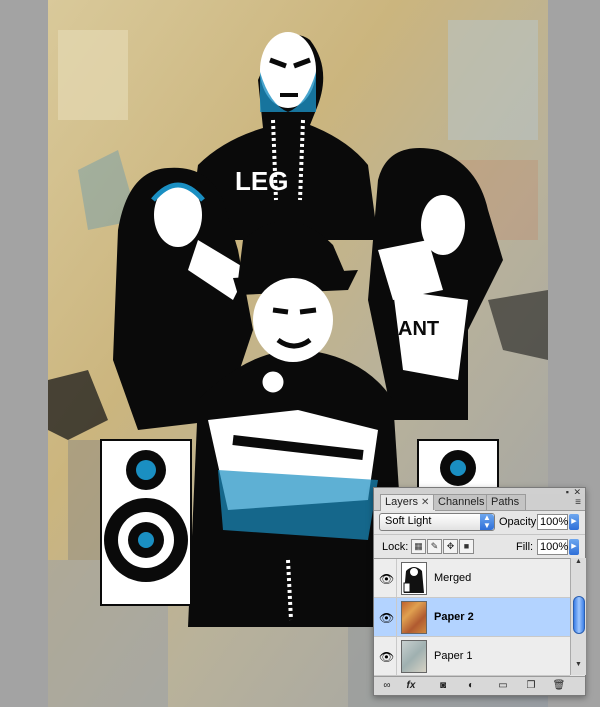  What do you see at coordinates (519, 522) in the screenshot?
I see `opacity-label: Opacity:` at bounding box center [519, 522].